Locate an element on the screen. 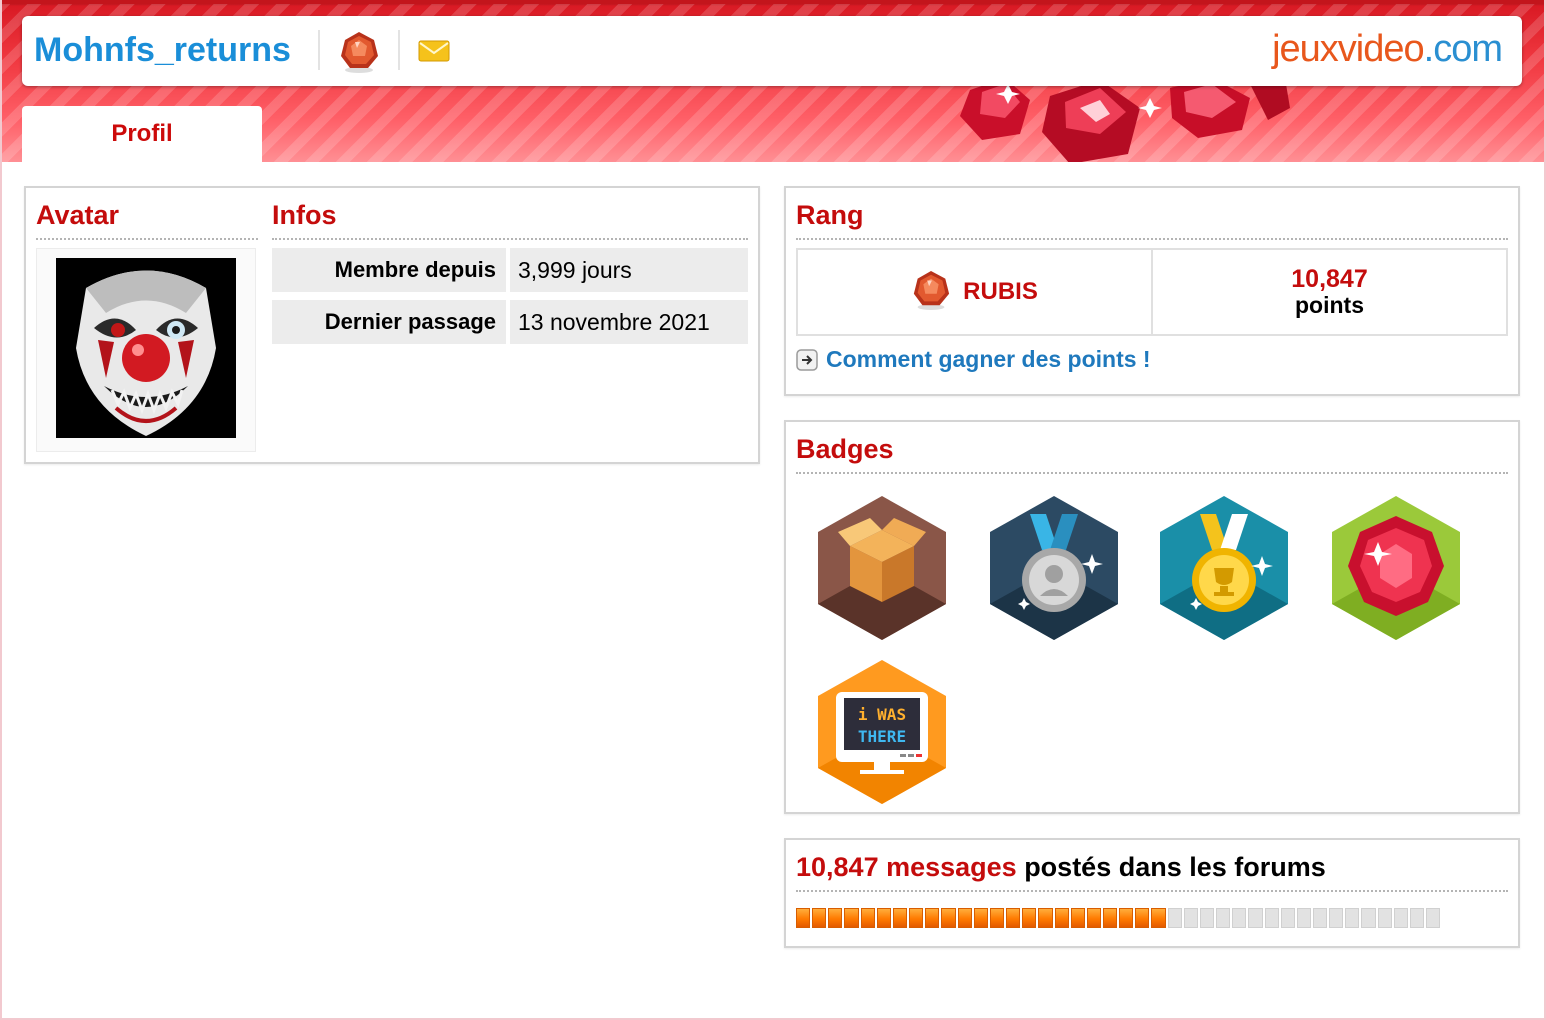  link-label: Comment gagner des points ! is located at coordinates (988, 359).